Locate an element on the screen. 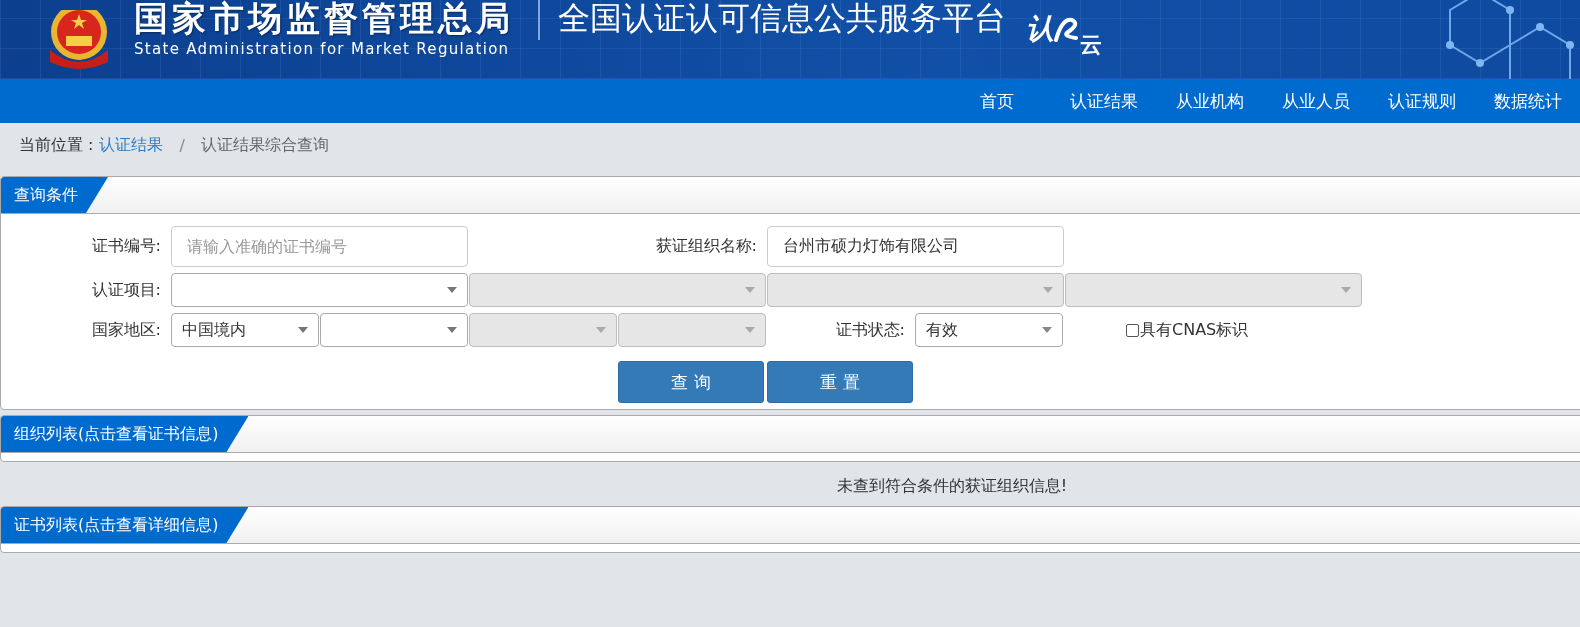  agency-name: 国家市场监督管理总局 is located at coordinates (324, 19).